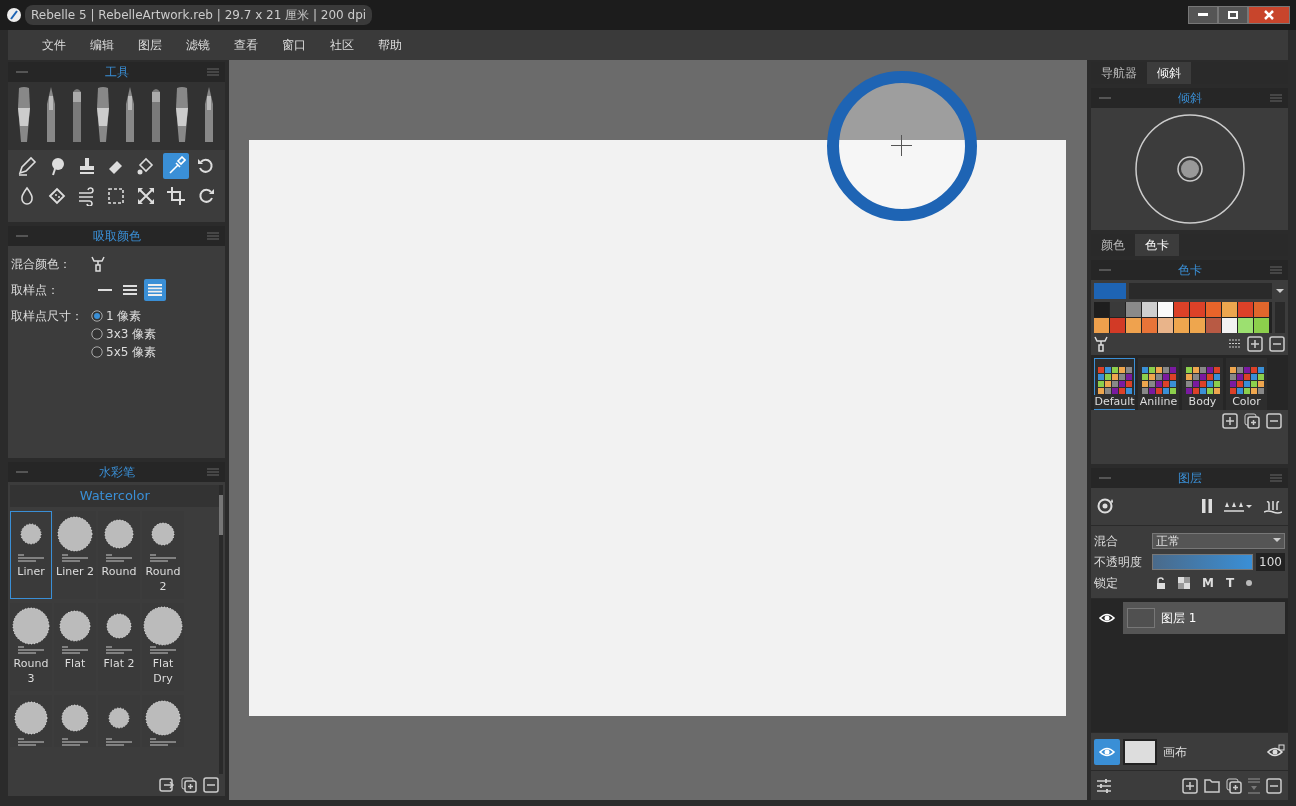  What do you see at coordinates (1270, 561) in the screenshot?
I see `opacity-value: 100` at bounding box center [1270, 561].